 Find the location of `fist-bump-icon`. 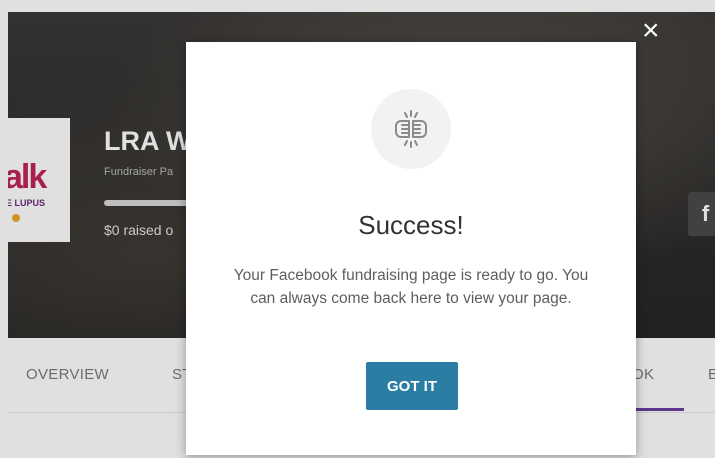

fist-bump-icon is located at coordinates (411, 129).